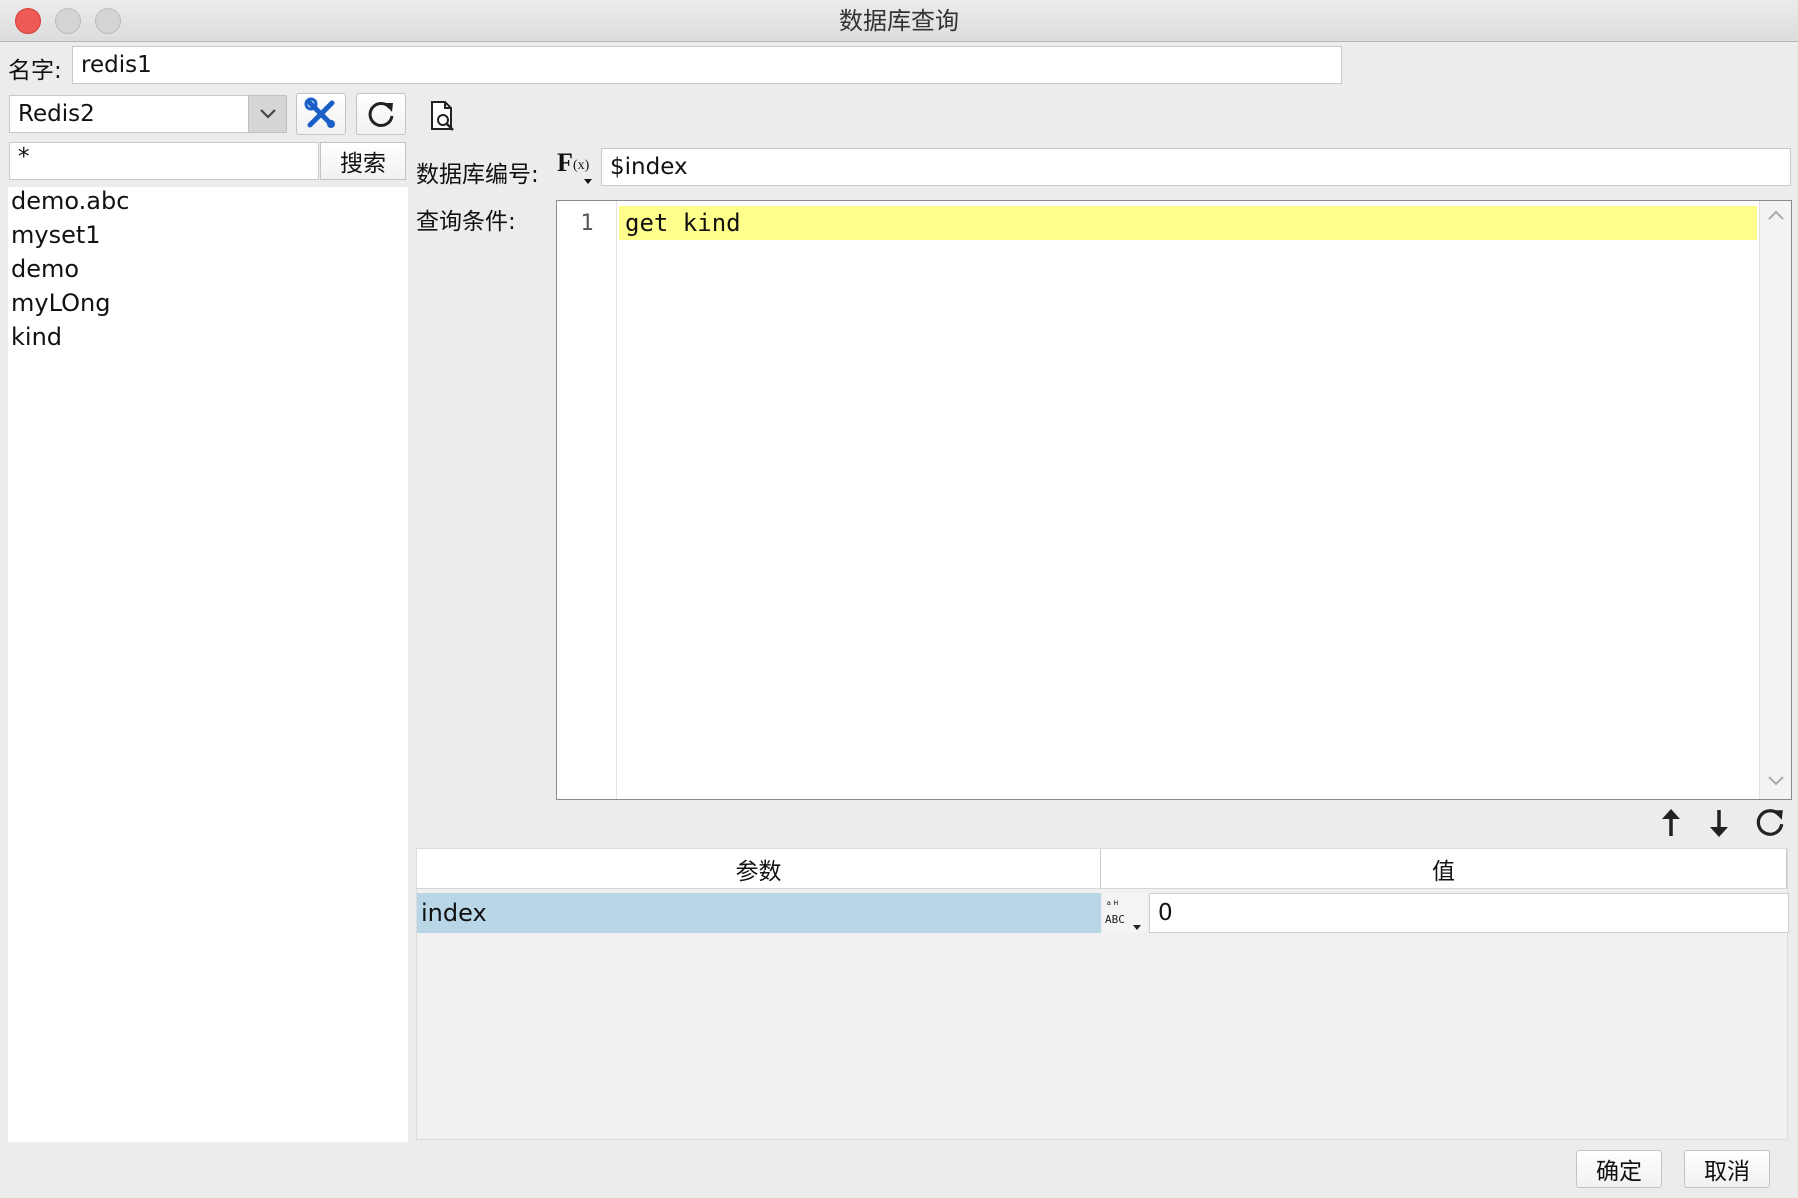 Image resolution: width=1798 pixels, height=1198 pixels. I want to click on svg-text: F, so click(565, 162).